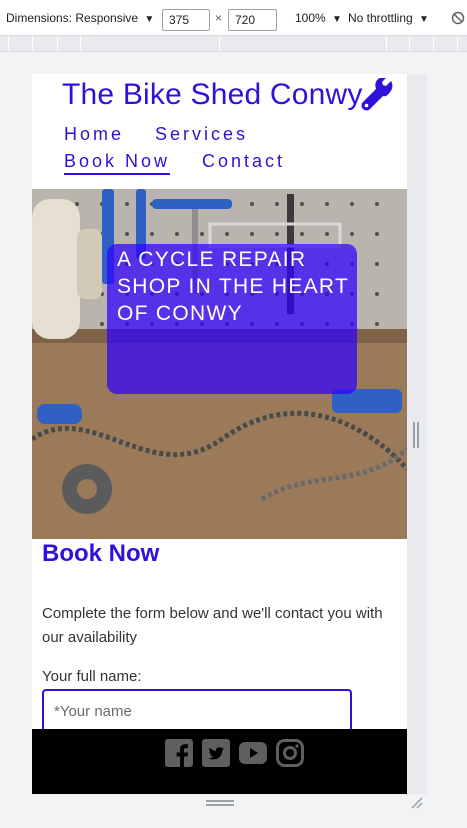  I want to click on nav-book-now: Book Now, so click(117, 163).